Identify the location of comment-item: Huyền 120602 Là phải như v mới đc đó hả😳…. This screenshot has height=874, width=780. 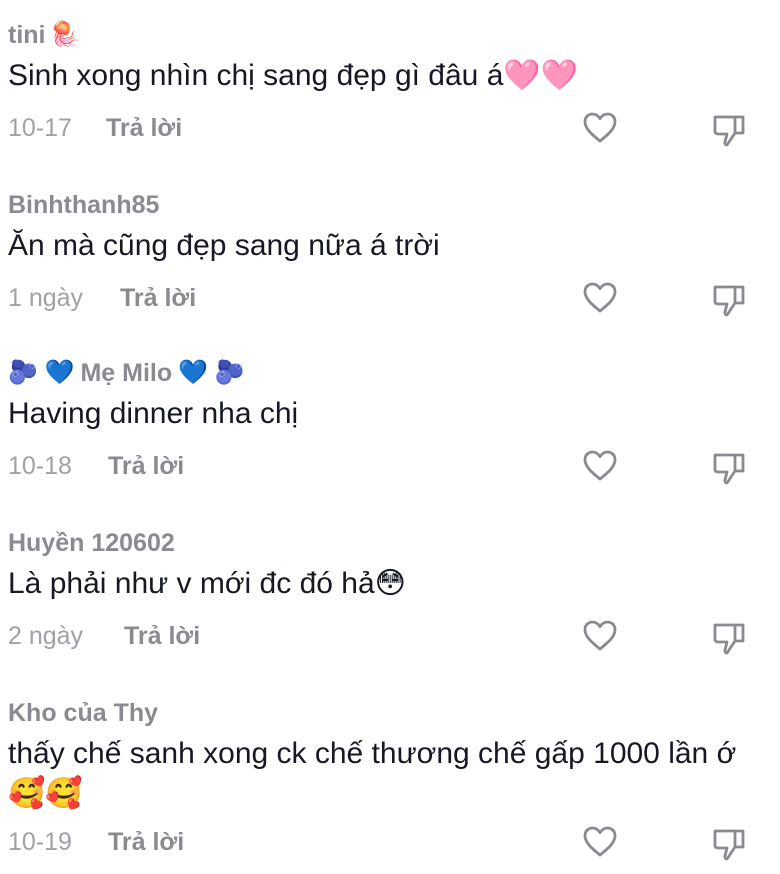
(388, 592).